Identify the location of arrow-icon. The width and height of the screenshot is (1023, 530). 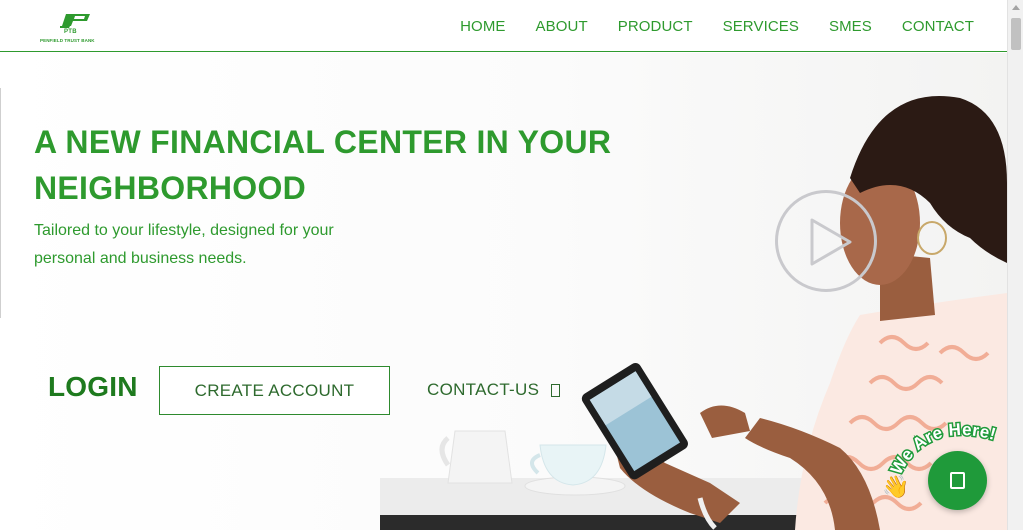
(556, 390).